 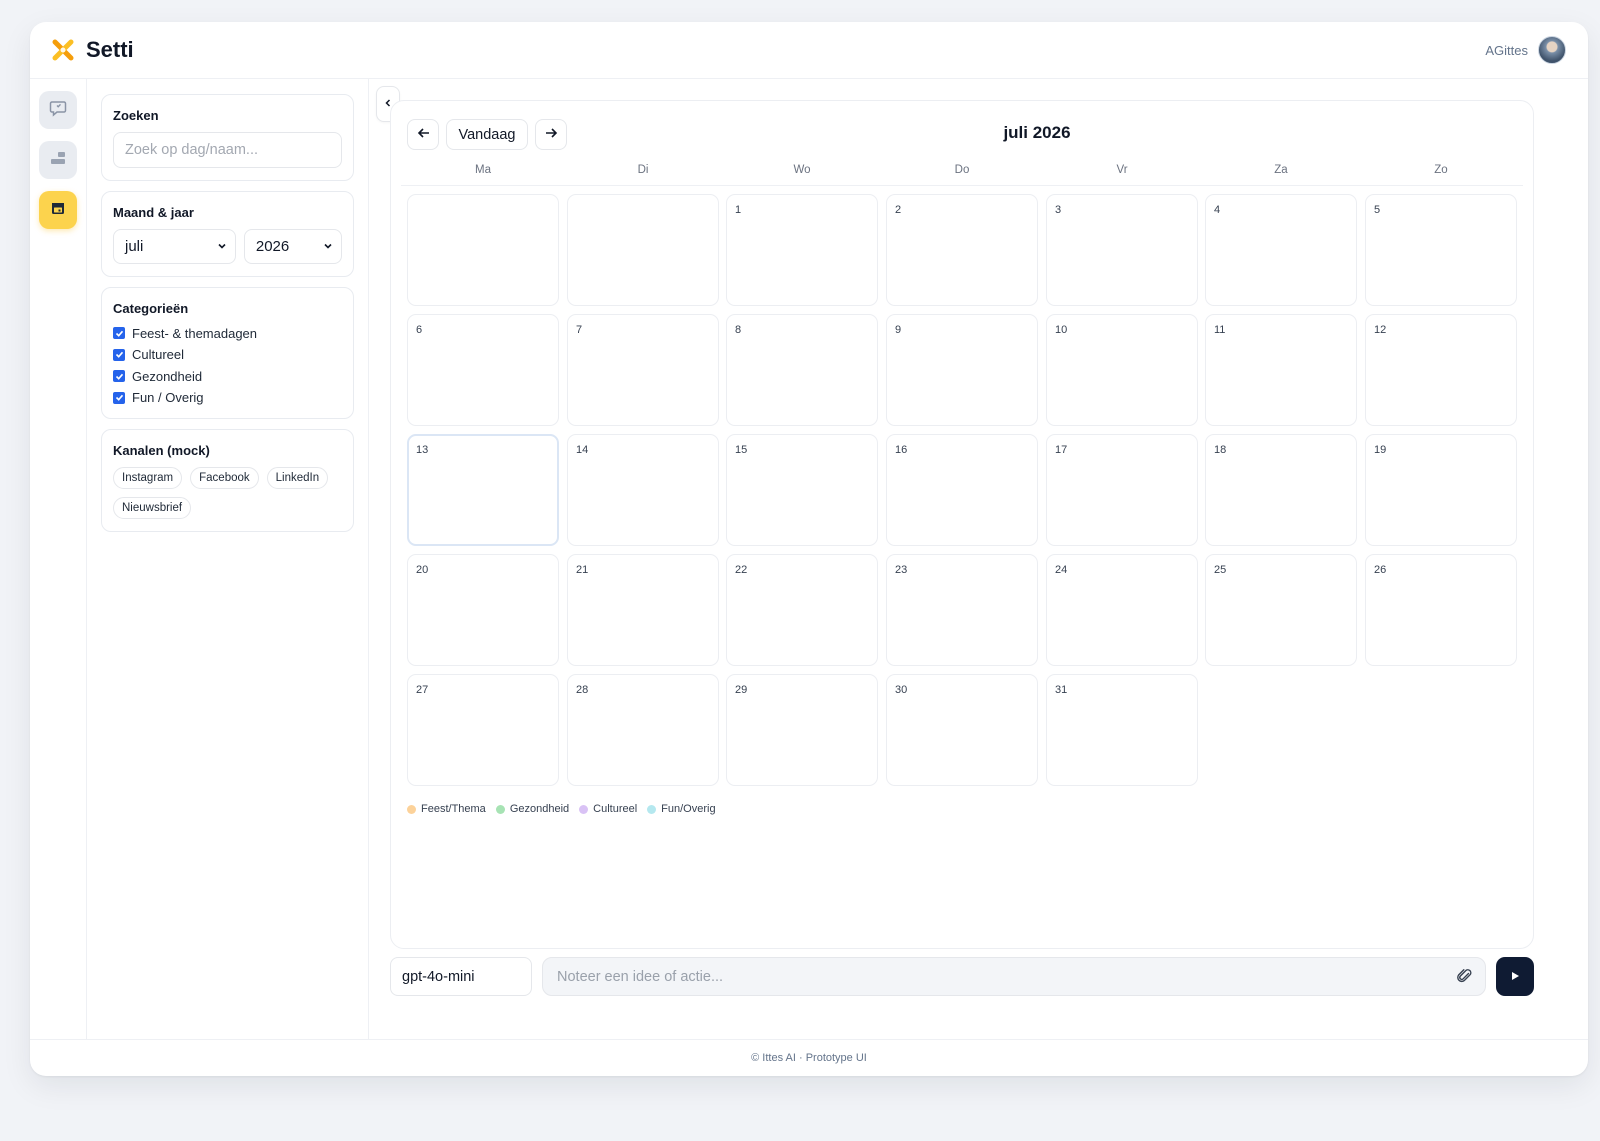 What do you see at coordinates (802, 490) in the screenshot?
I see `calendar-day: 15` at bounding box center [802, 490].